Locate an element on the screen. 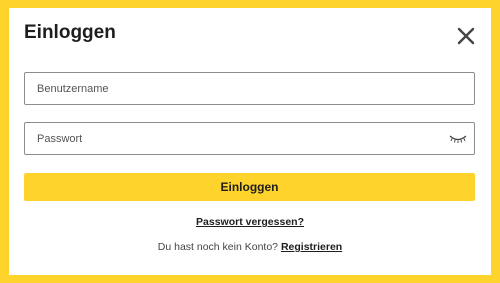 The width and height of the screenshot is (500, 283). password-visibility-toggle is located at coordinates (458, 139).